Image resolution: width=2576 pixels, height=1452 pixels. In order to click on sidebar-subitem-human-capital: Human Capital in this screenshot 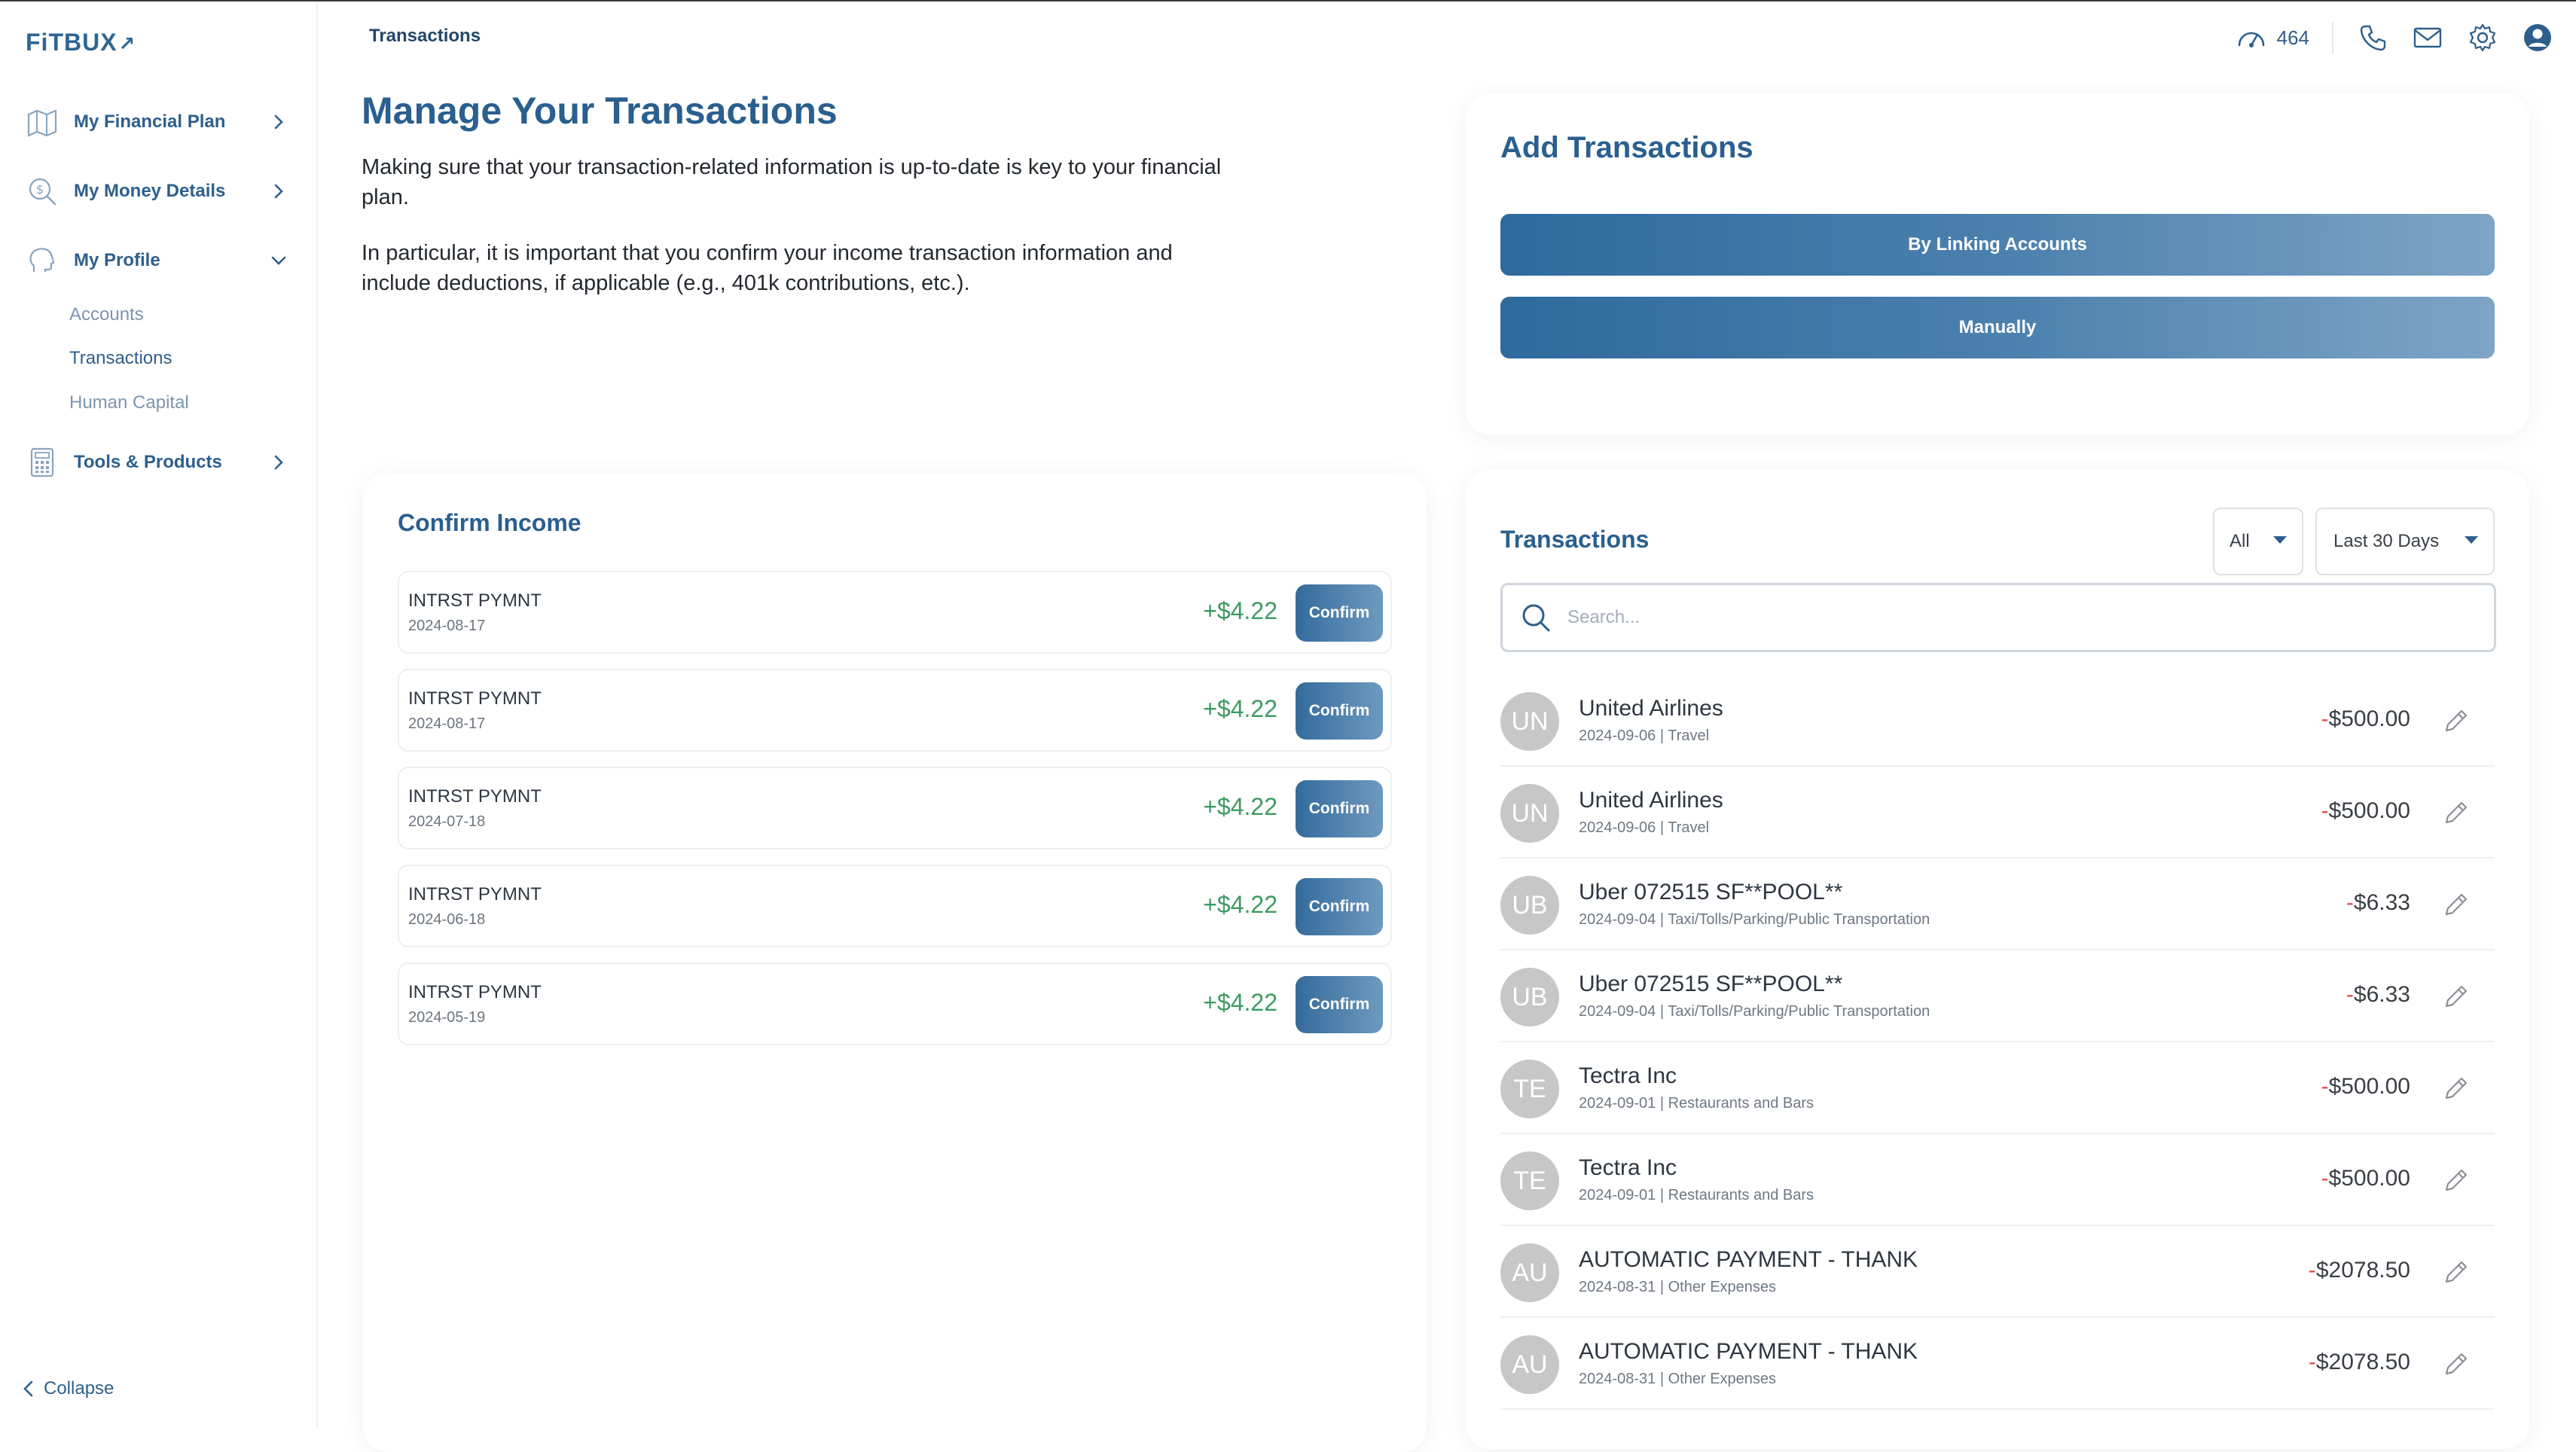, I will do `click(129, 403)`.